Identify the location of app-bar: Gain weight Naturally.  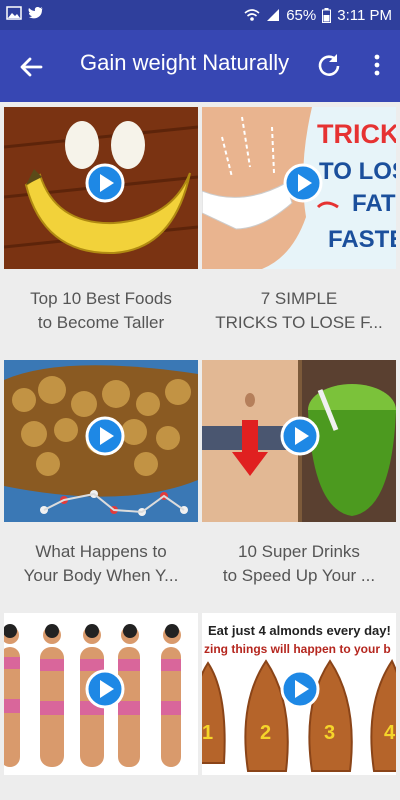
(200, 66).